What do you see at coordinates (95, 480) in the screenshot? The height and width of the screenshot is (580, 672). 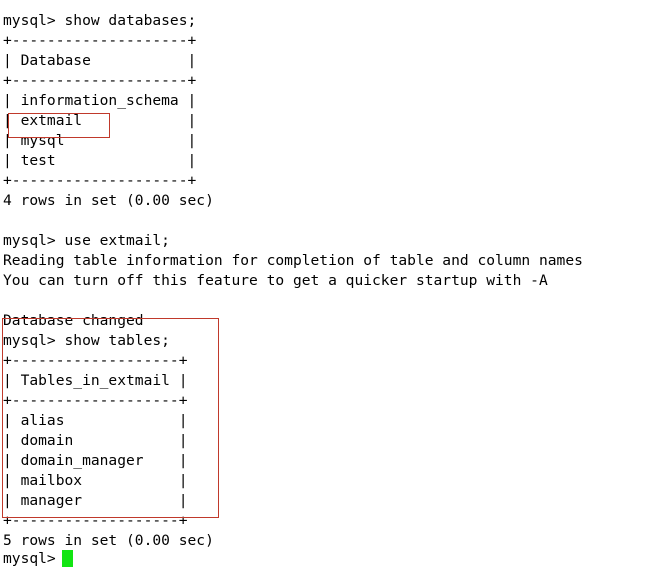 I see `console-line: | mailbox |` at bounding box center [95, 480].